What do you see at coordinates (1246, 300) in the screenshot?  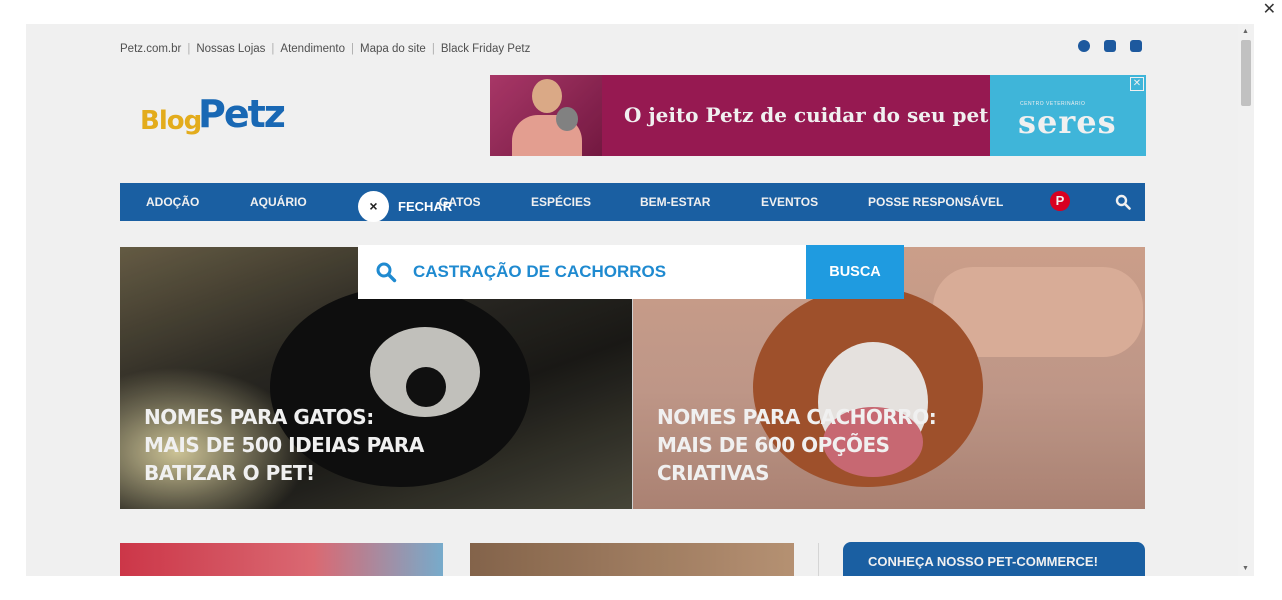 I see `vertical-scrollbar: ▲ ▼` at bounding box center [1246, 300].